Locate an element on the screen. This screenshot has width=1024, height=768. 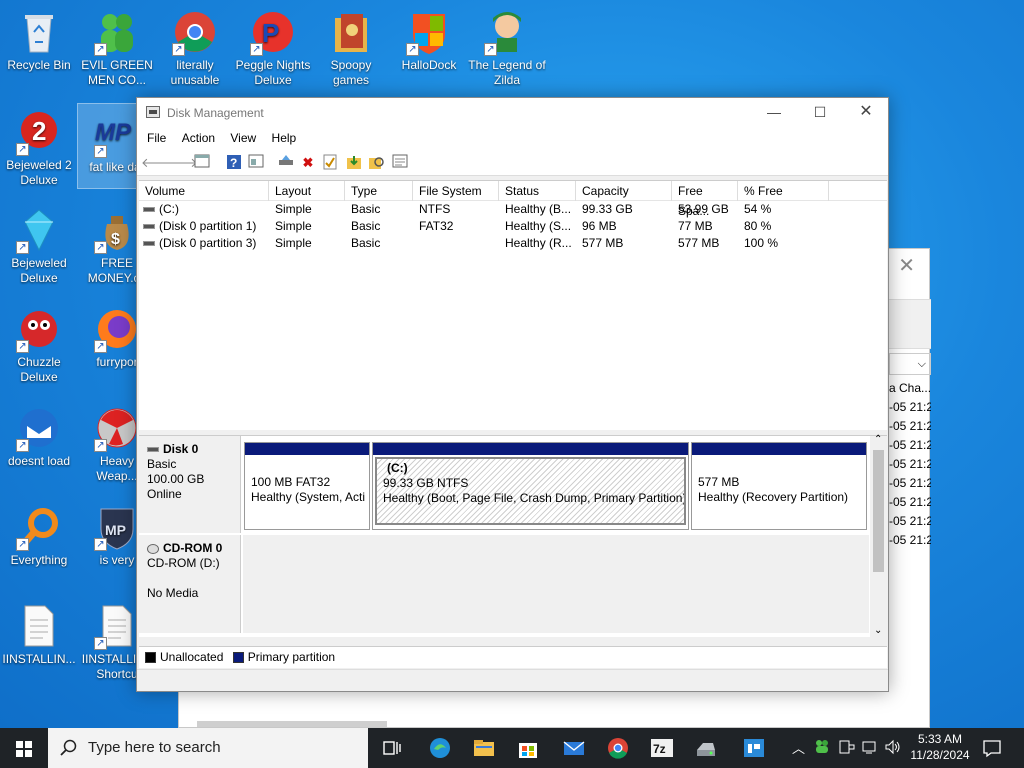
partition-system: 100 MB FAT32 Healthy (System, Acti is located at coordinates (307, 486).